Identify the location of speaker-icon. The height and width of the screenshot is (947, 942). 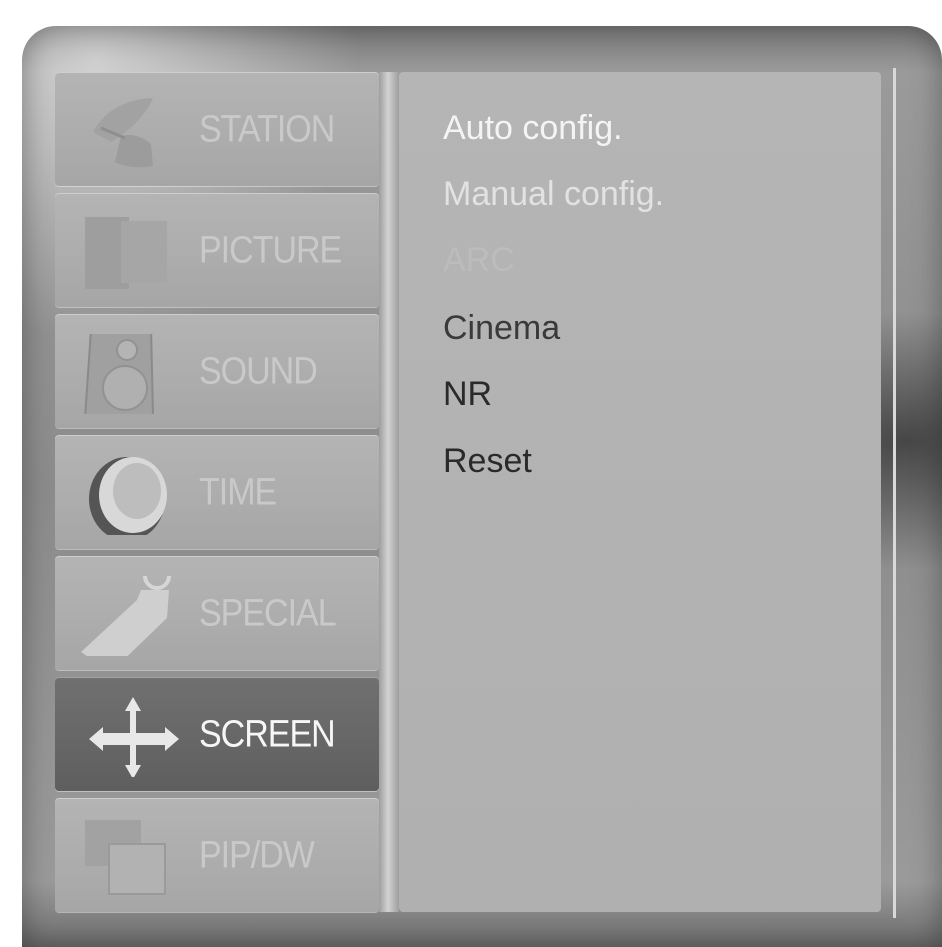
(119, 374).